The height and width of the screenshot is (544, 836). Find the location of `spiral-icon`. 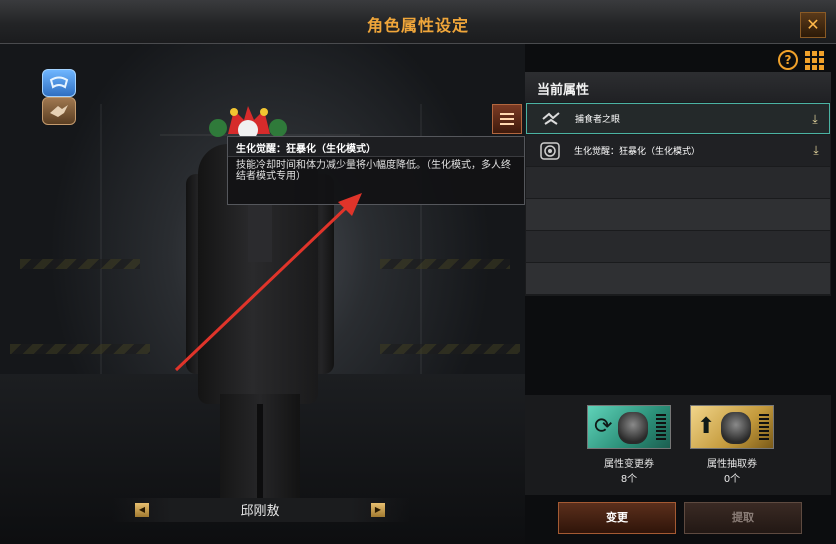

spiral-icon is located at coordinates (550, 151).